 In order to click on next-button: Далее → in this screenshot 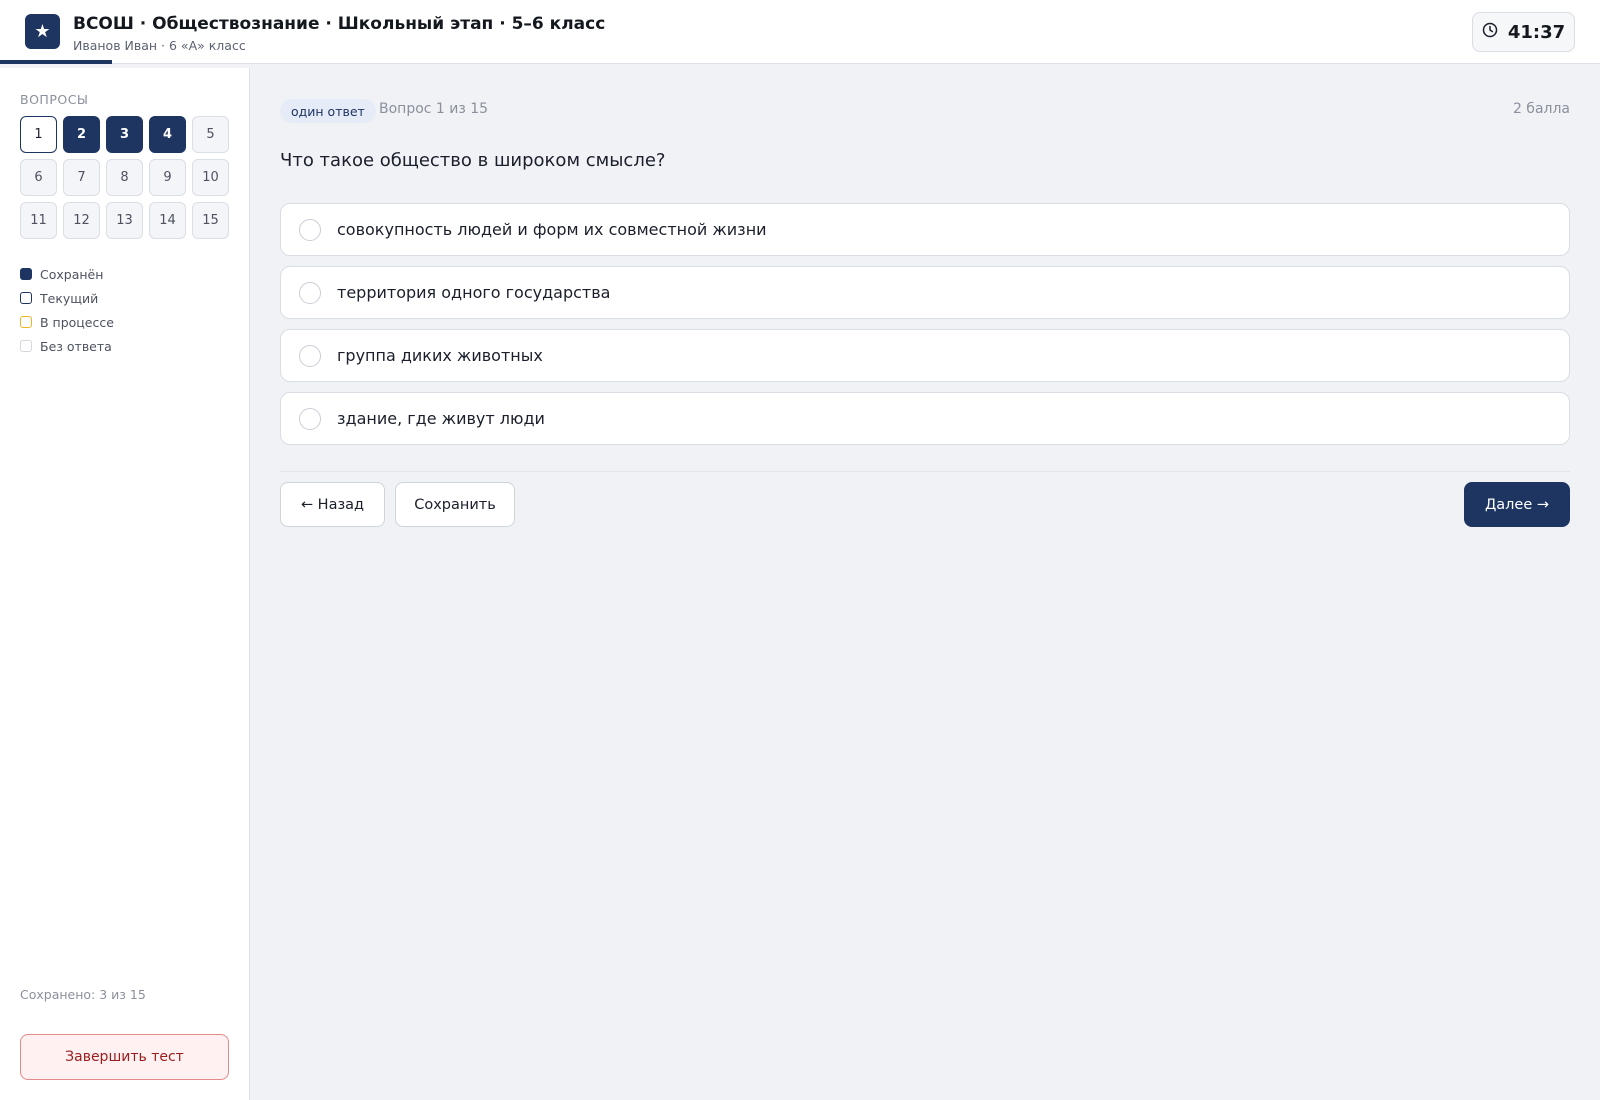, I will do `click(1517, 504)`.